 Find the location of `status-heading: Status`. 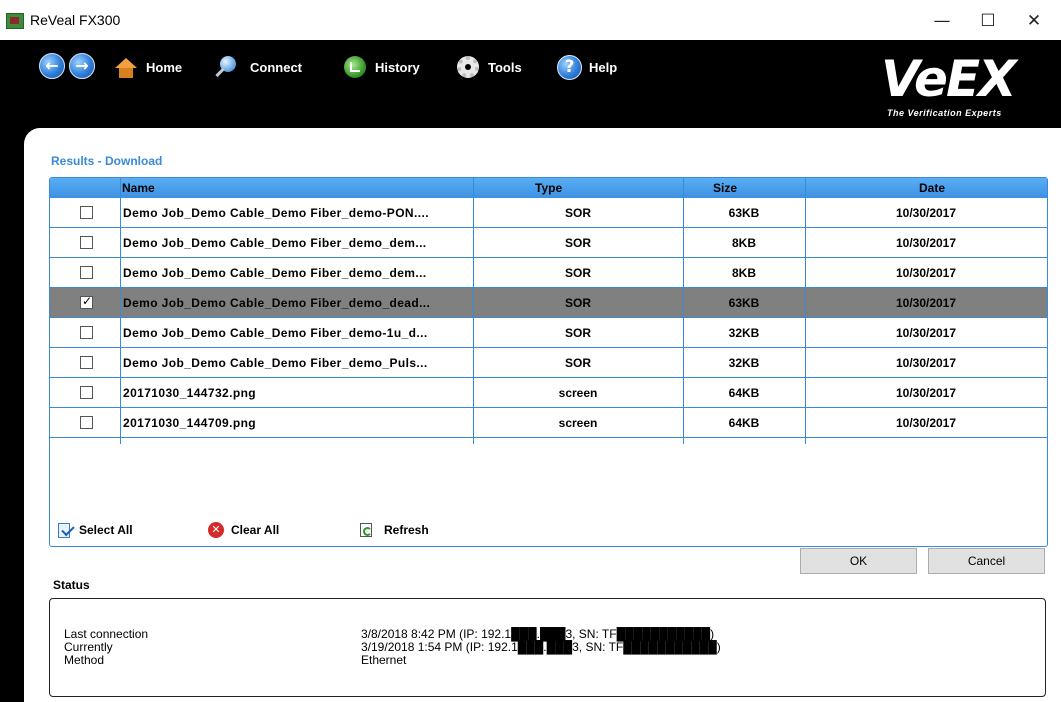

status-heading: Status is located at coordinates (71, 585).